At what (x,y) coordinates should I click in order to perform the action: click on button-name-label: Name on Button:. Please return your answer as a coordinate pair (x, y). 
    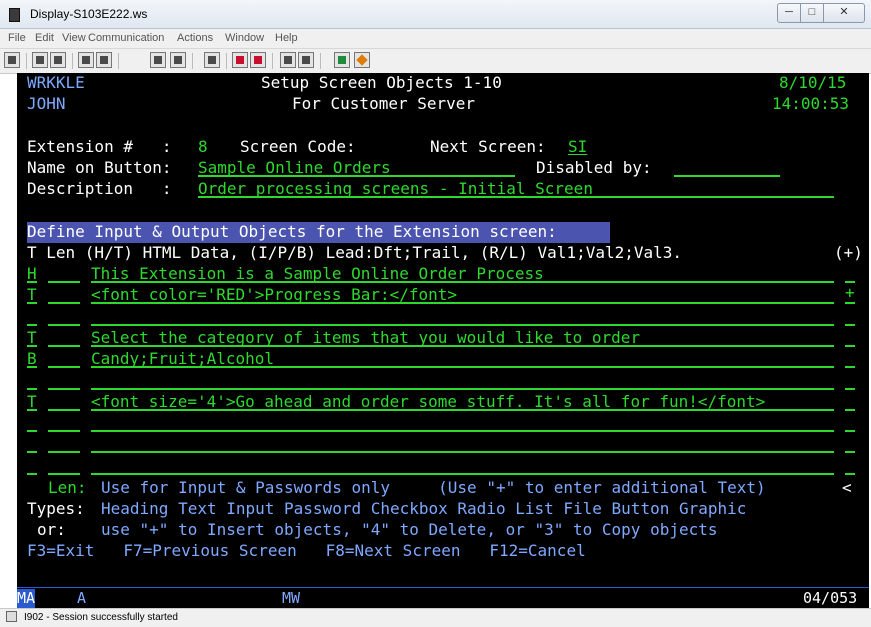
    Looking at the image, I should click on (99, 167).